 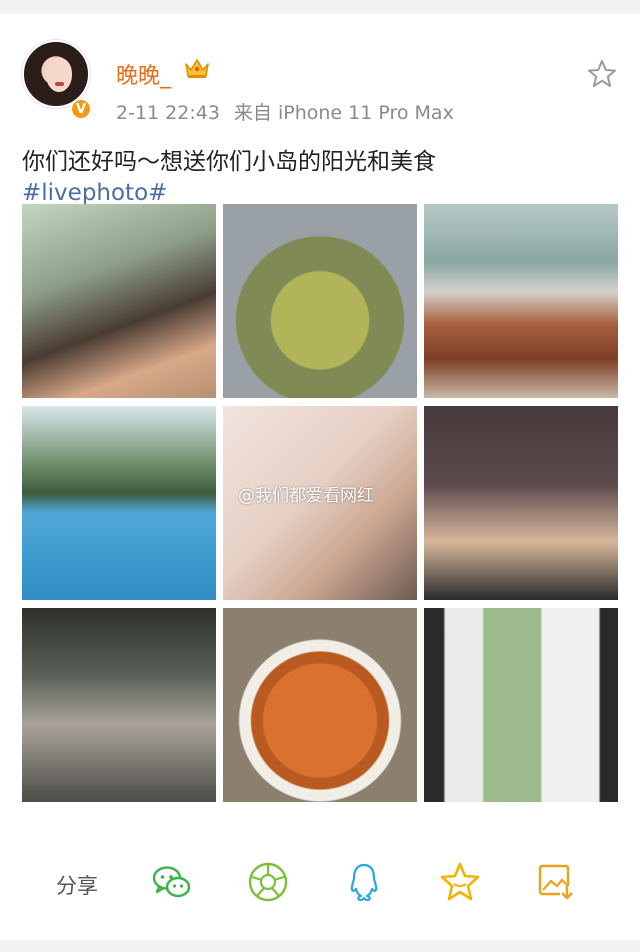 I want to click on avatar-face, so click(x=59, y=75).